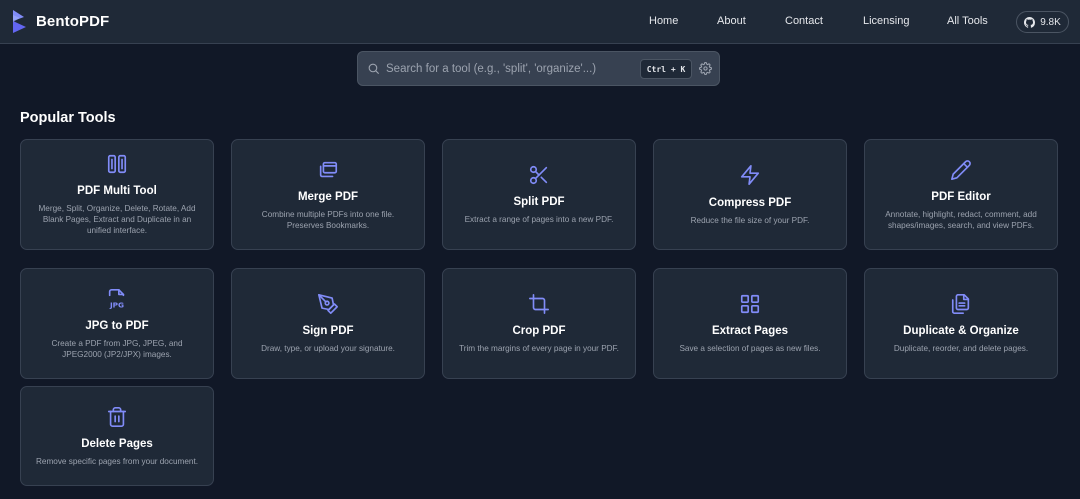 Image resolution: width=1080 pixels, height=499 pixels. Describe the element at coordinates (961, 348) in the screenshot. I see `tool-description: Duplicate, reorder, and delete pages.` at that location.